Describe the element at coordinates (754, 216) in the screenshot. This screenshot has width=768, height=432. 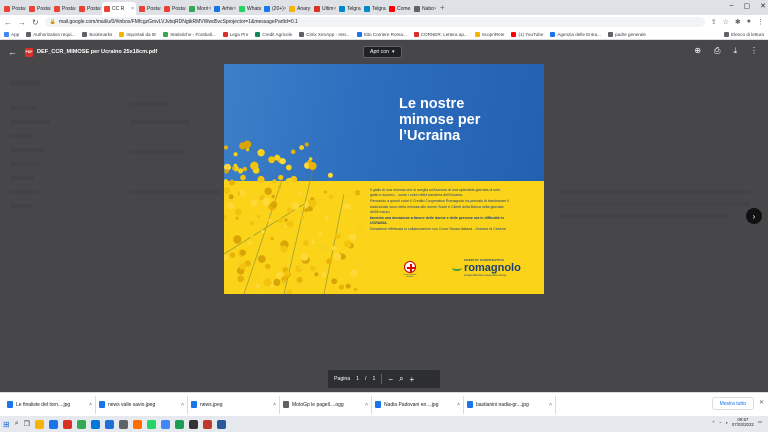
I see `next-file-button: ›` at that location.